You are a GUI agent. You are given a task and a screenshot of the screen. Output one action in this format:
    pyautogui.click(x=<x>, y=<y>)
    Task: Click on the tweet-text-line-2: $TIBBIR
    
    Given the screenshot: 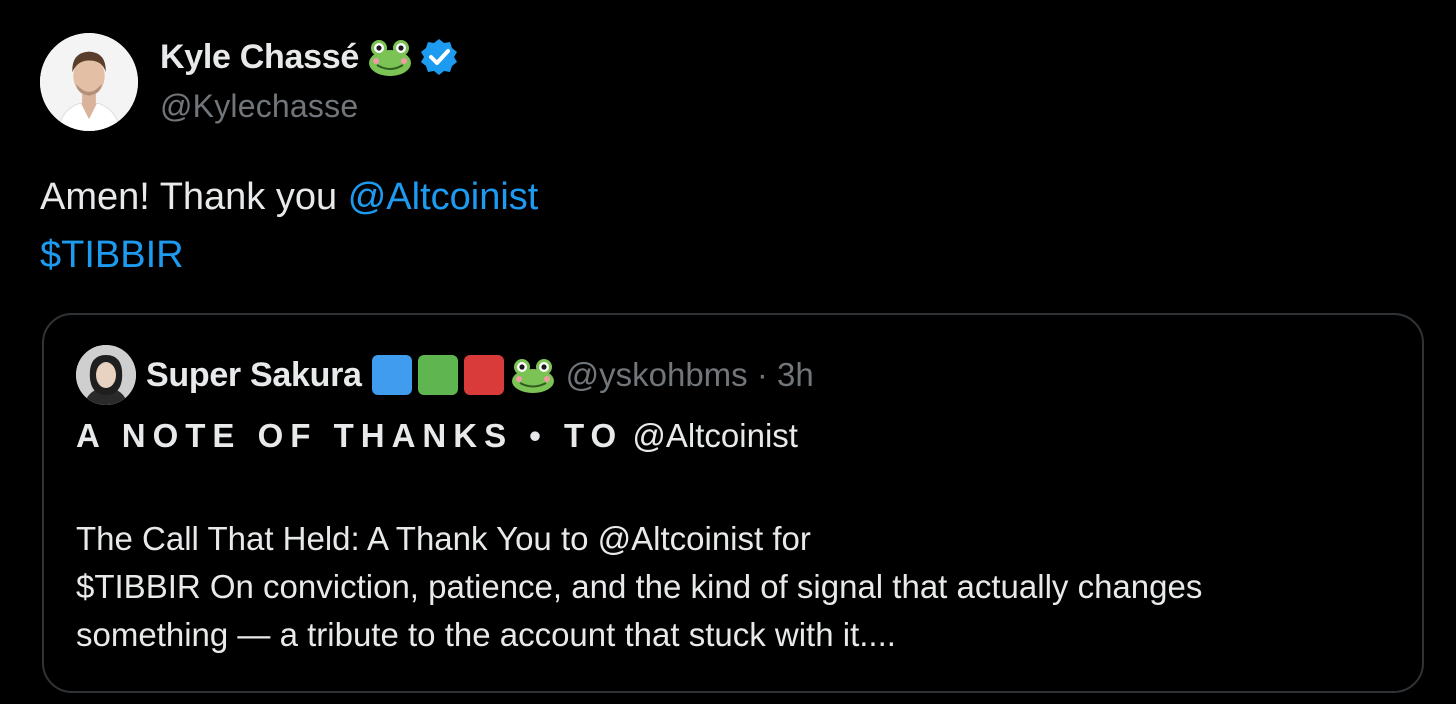 What is the action you would take?
    pyautogui.click(x=289, y=255)
    